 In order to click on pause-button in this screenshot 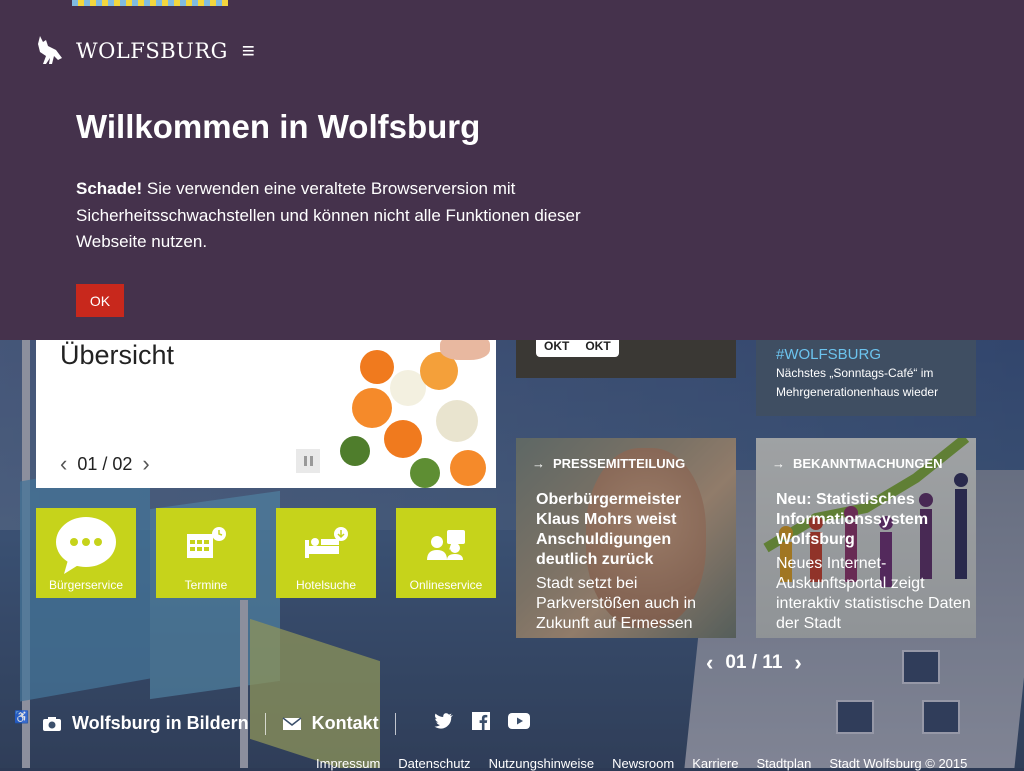, I will do `click(308, 461)`.